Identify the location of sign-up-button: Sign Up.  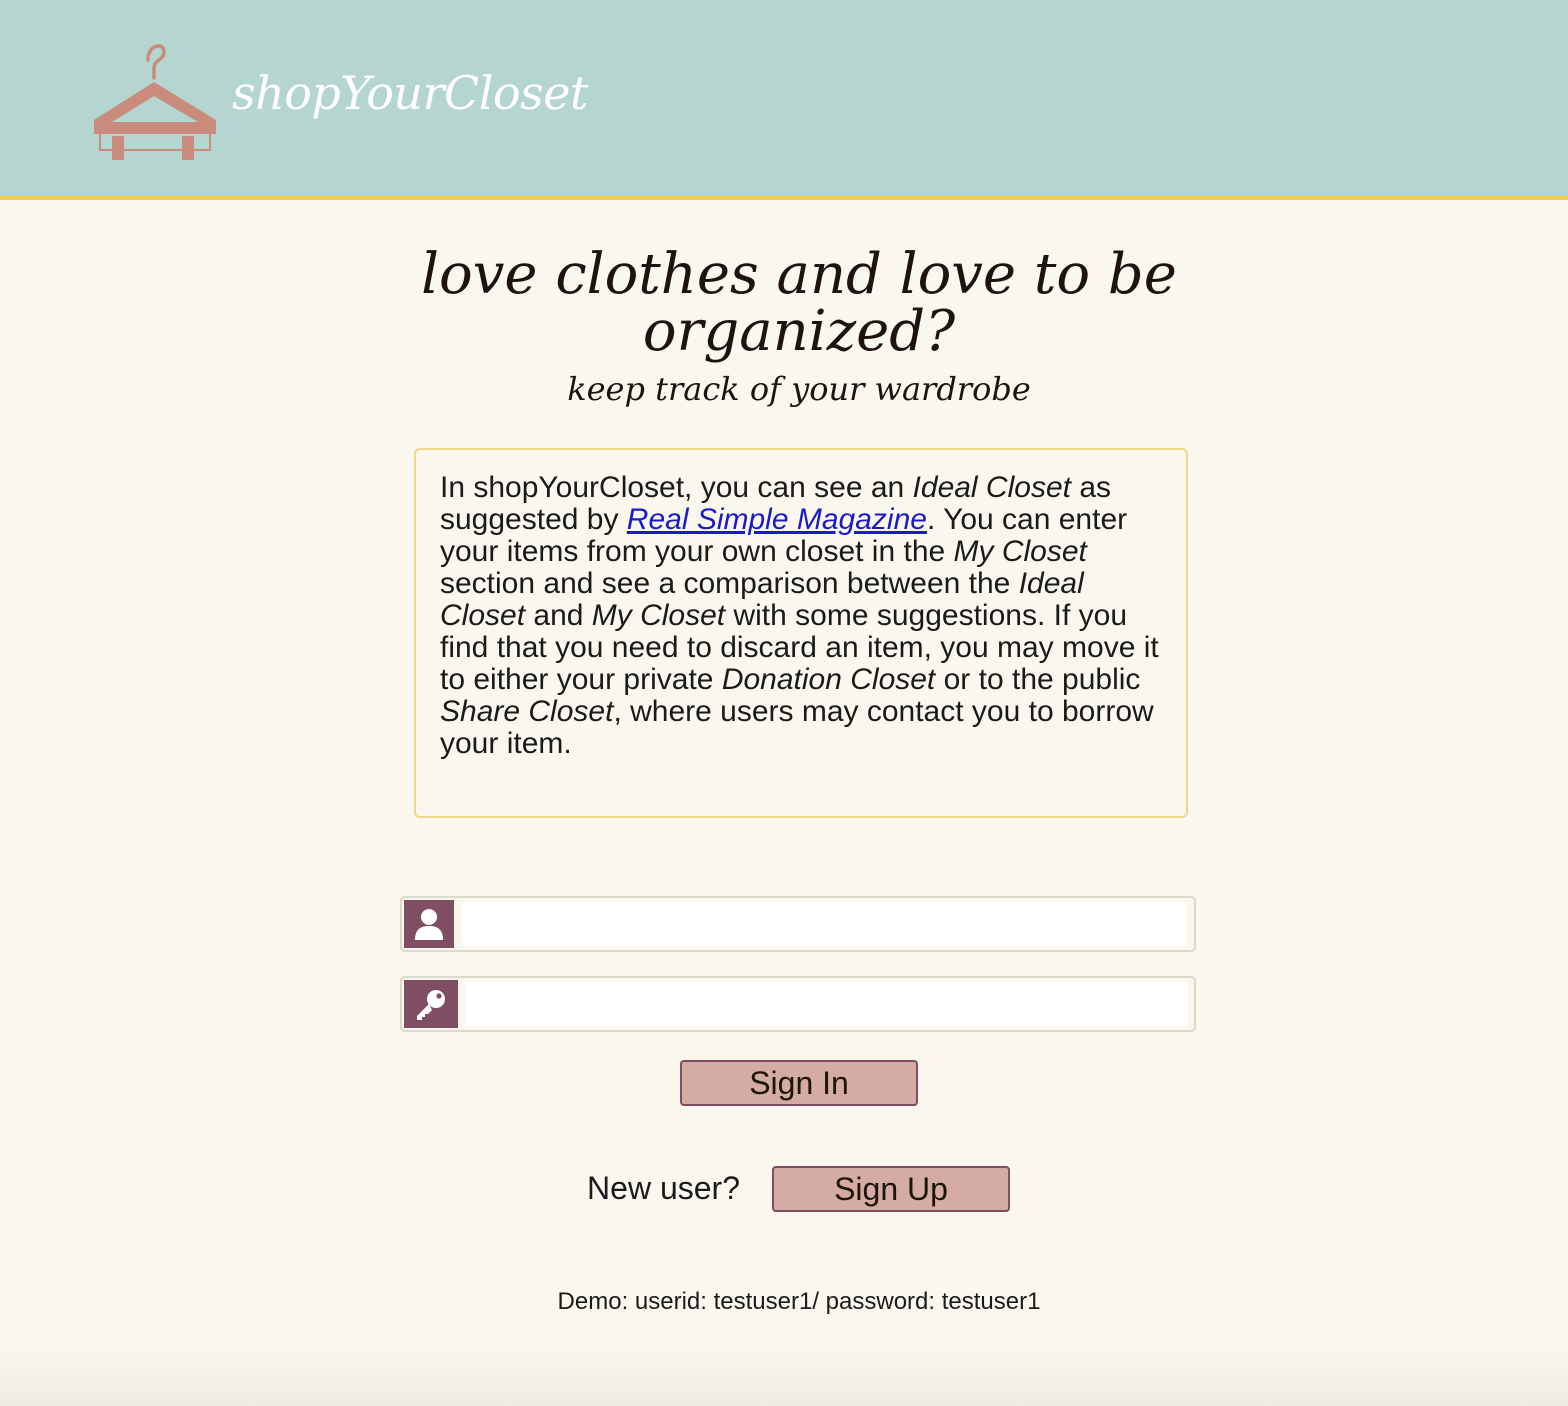
(891, 1189).